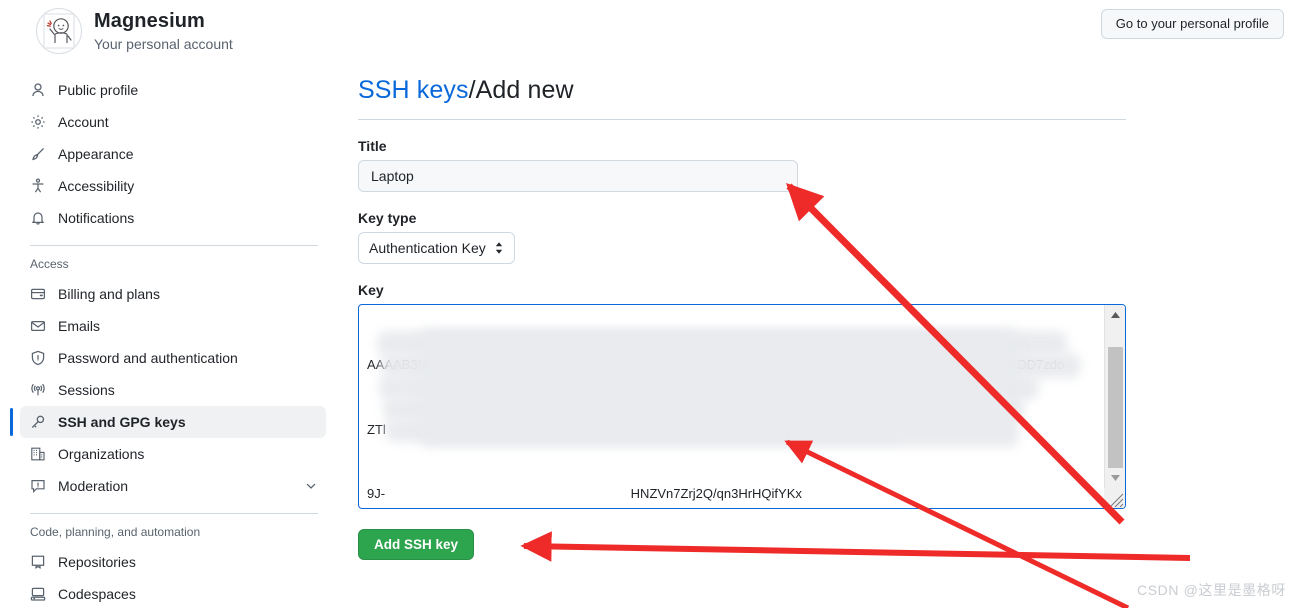 This screenshot has height=608, width=1300. What do you see at coordinates (38, 594) in the screenshot?
I see `codespaces-icon` at bounding box center [38, 594].